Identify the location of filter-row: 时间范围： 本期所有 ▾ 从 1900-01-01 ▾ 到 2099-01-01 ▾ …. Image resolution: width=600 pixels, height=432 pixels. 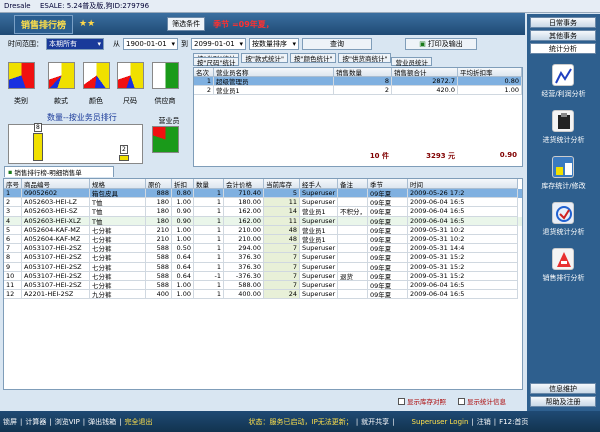
(262, 44).